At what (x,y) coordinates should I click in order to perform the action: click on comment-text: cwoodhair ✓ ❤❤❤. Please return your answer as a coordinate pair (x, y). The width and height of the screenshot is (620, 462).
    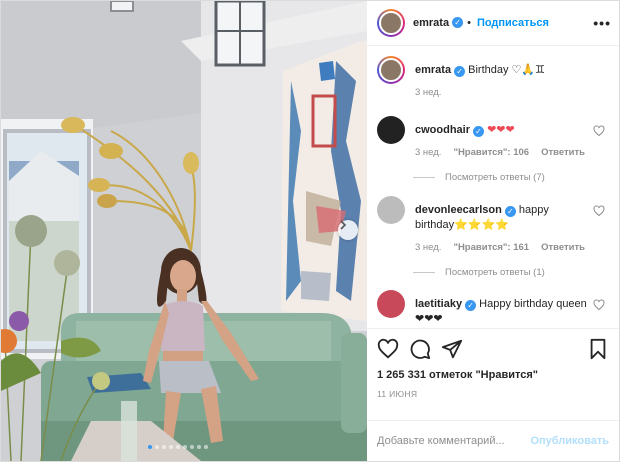
    Looking at the image, I should click on (512, 127).